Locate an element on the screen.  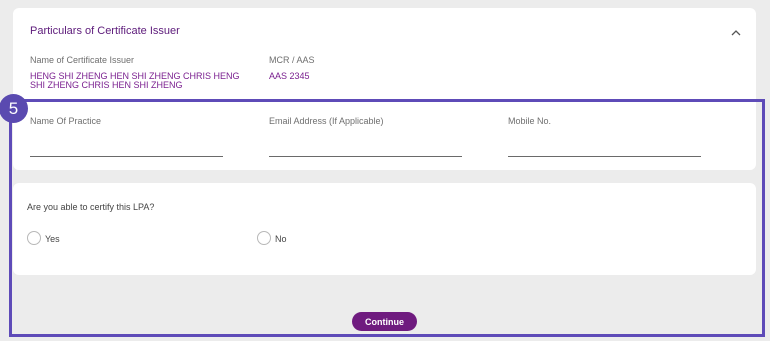
mobile-label: Mobile No. is located at coordinates (530, 121).